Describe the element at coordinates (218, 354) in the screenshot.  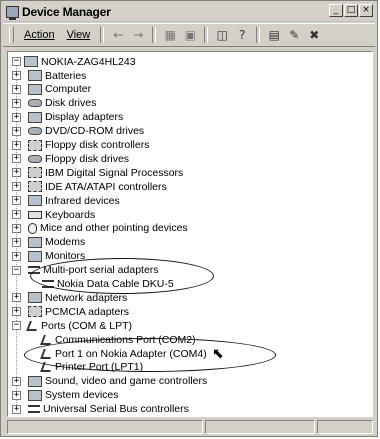
I see `mouse-pointer-icon: ⬉` at that location.